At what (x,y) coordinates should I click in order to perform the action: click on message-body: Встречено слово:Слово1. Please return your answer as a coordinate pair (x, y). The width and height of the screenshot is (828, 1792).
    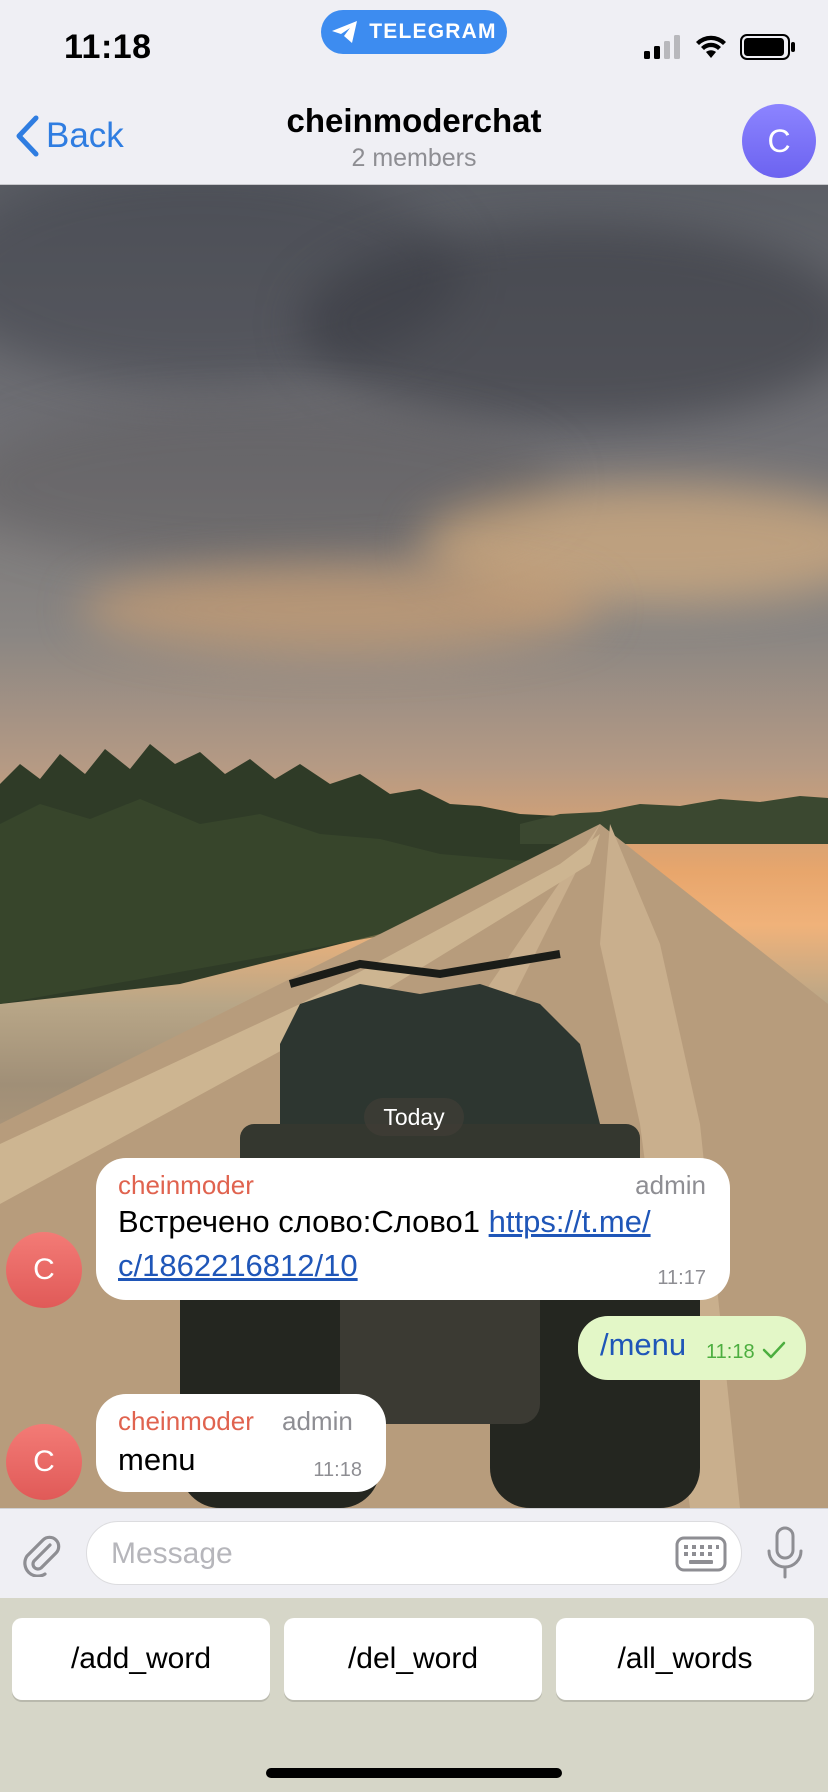
    Looking at the image, I should click on (303, 1221).